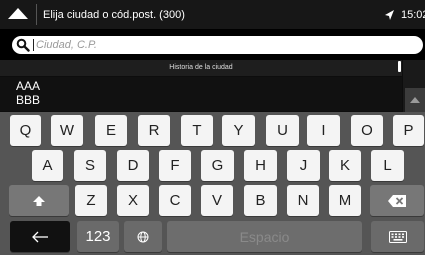 Image resolution: width=425 pixels, height=255 pixels. I want to click on clock: 15:02, so click(413, 15).